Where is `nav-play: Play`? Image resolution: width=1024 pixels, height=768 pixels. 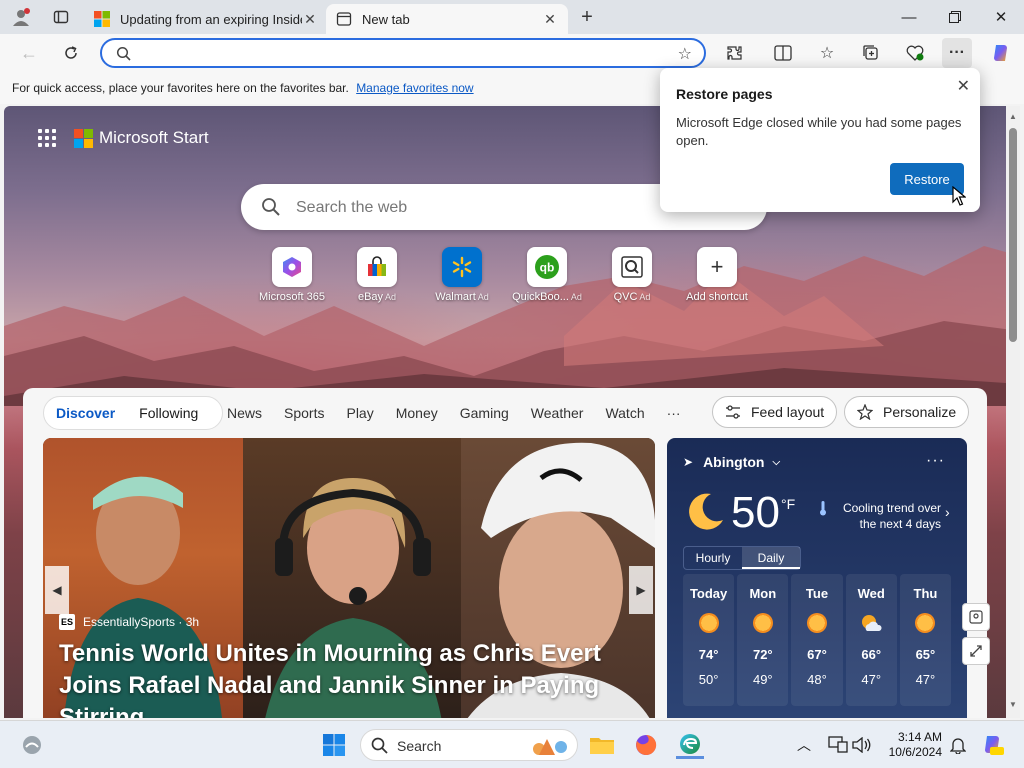 nav-play: Play is located at coordinates (359, 413).